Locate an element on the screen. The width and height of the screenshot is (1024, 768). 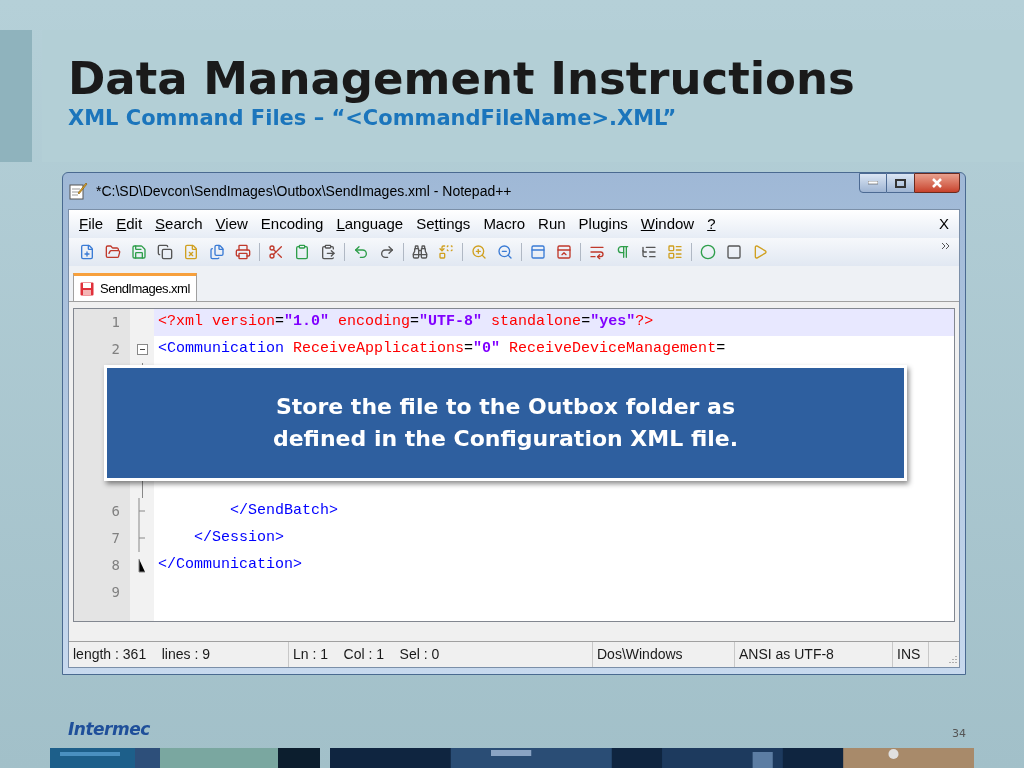
status-field: length : 361 lines : 9 is located at coordinates (179, 654).